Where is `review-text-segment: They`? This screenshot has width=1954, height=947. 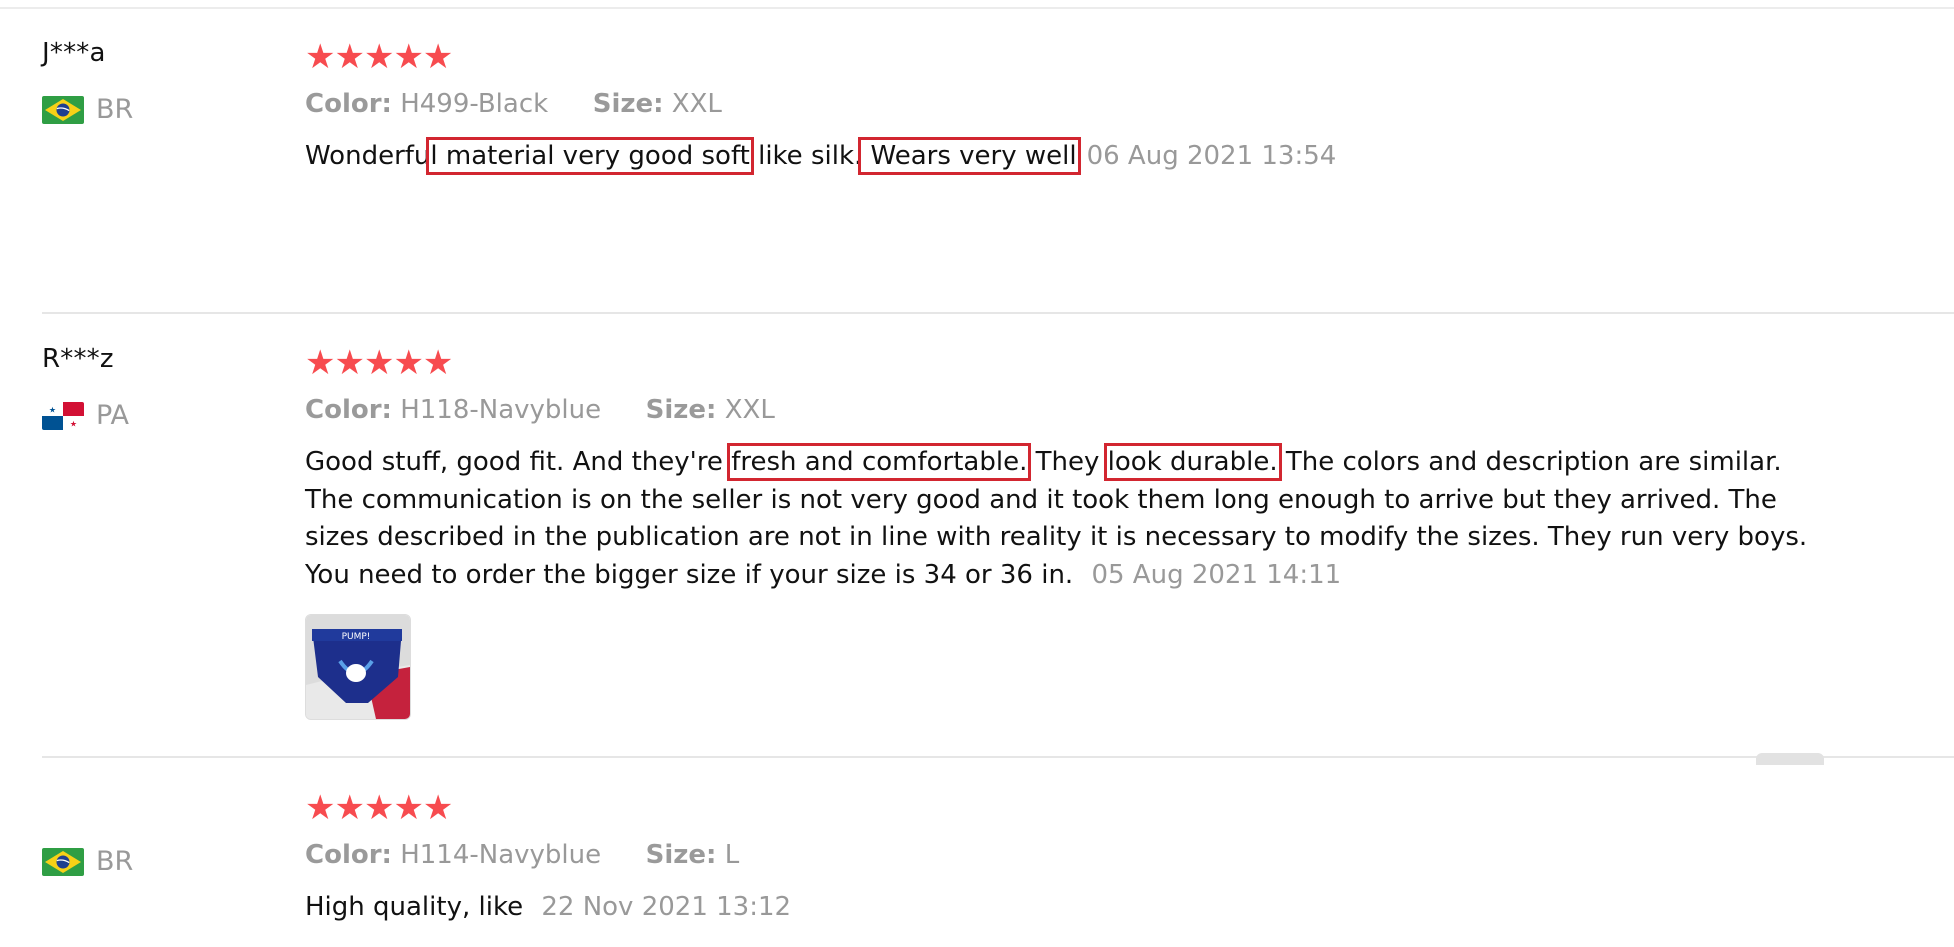 review-text-segment: They is located at coordinates (1067, 462).